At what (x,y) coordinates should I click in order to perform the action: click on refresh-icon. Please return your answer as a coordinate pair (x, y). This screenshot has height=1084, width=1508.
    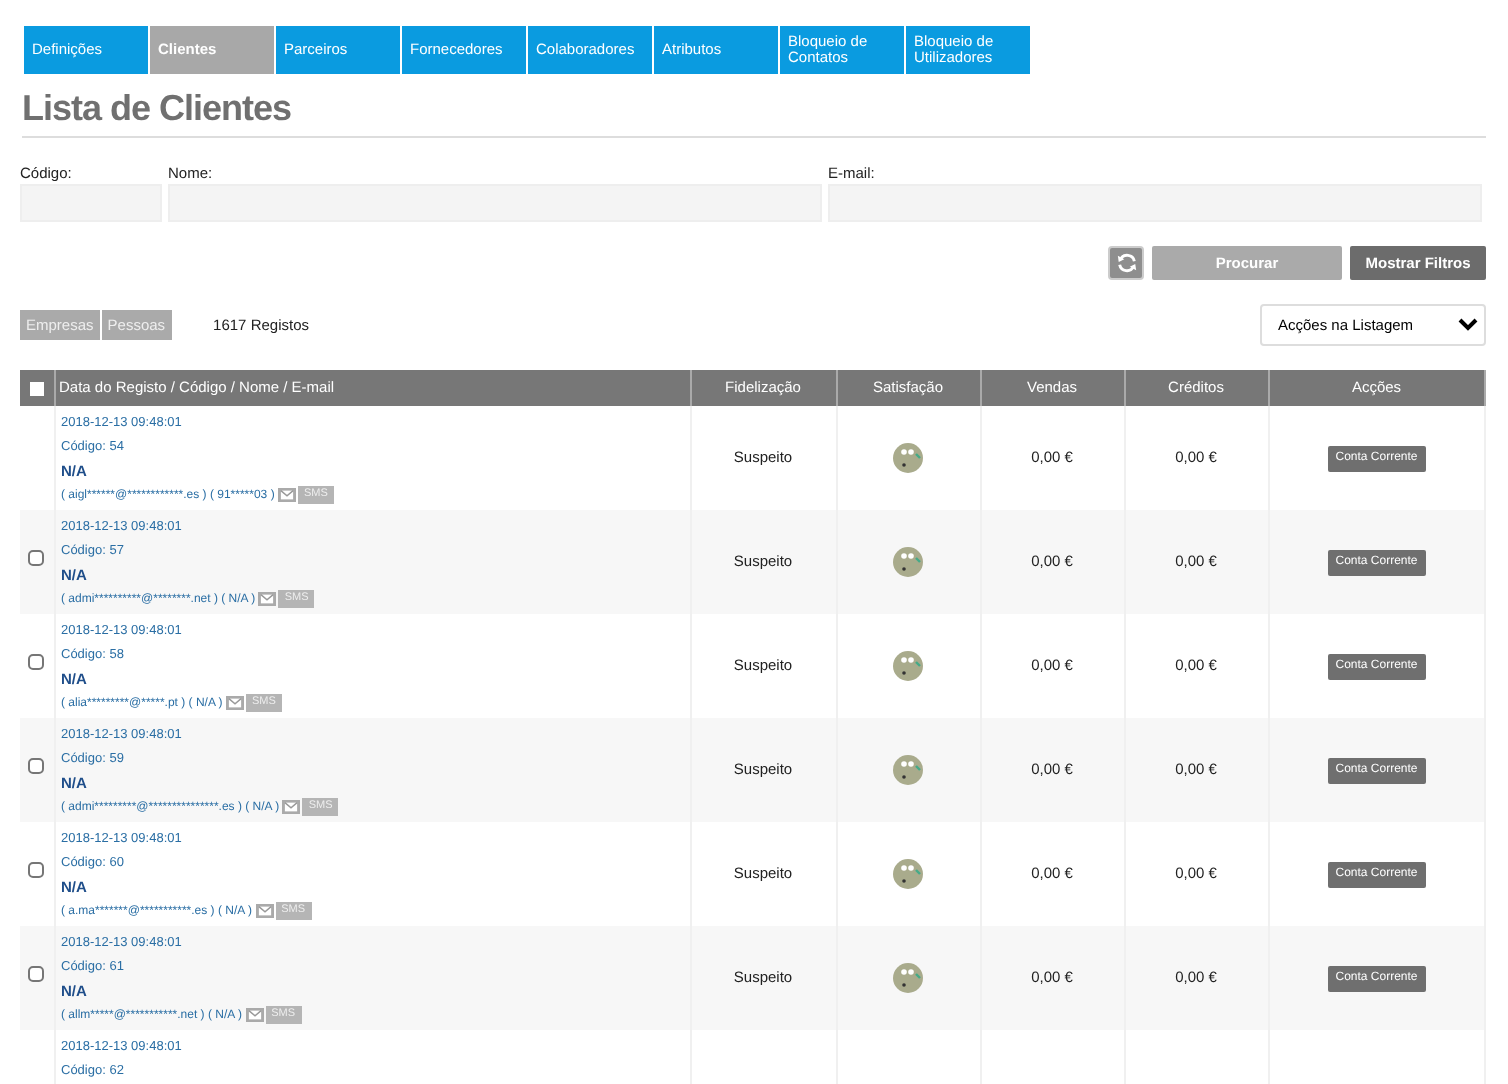
    Looking at the image, I should click on (1126, 263).